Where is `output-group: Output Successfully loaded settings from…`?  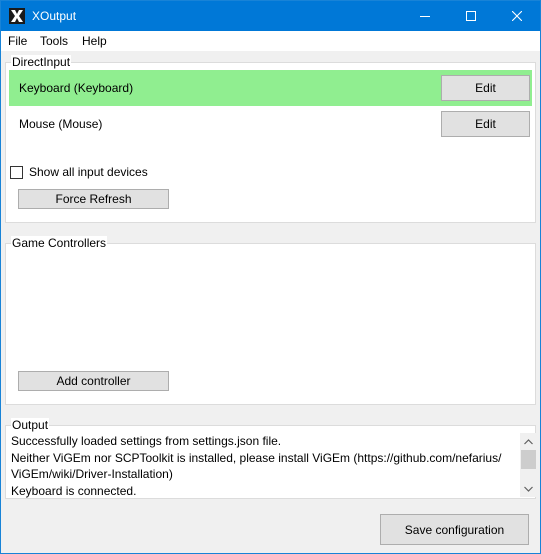 output-group: Output Successfully loaded settings from… is located at coordinates (271, 458).